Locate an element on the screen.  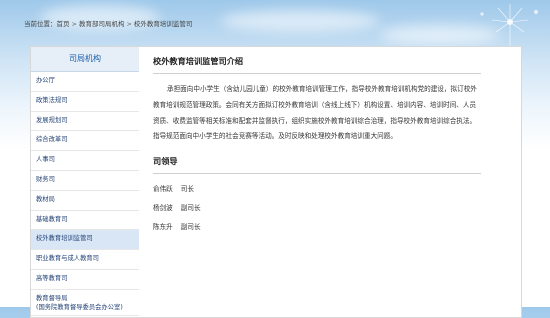
cloud-decoration is located at coordinates (300, 21).